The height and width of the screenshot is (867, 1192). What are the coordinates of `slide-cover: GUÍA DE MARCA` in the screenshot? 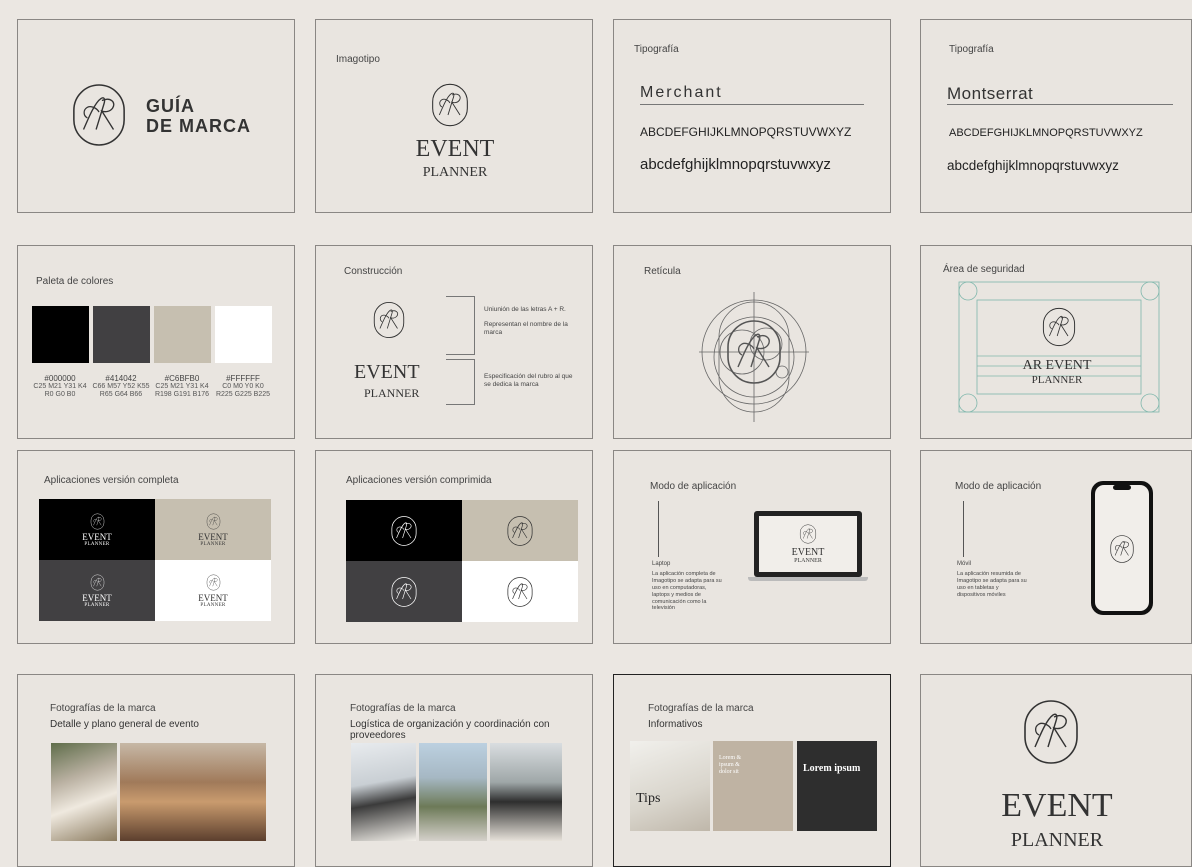 It's located at (156, 116).